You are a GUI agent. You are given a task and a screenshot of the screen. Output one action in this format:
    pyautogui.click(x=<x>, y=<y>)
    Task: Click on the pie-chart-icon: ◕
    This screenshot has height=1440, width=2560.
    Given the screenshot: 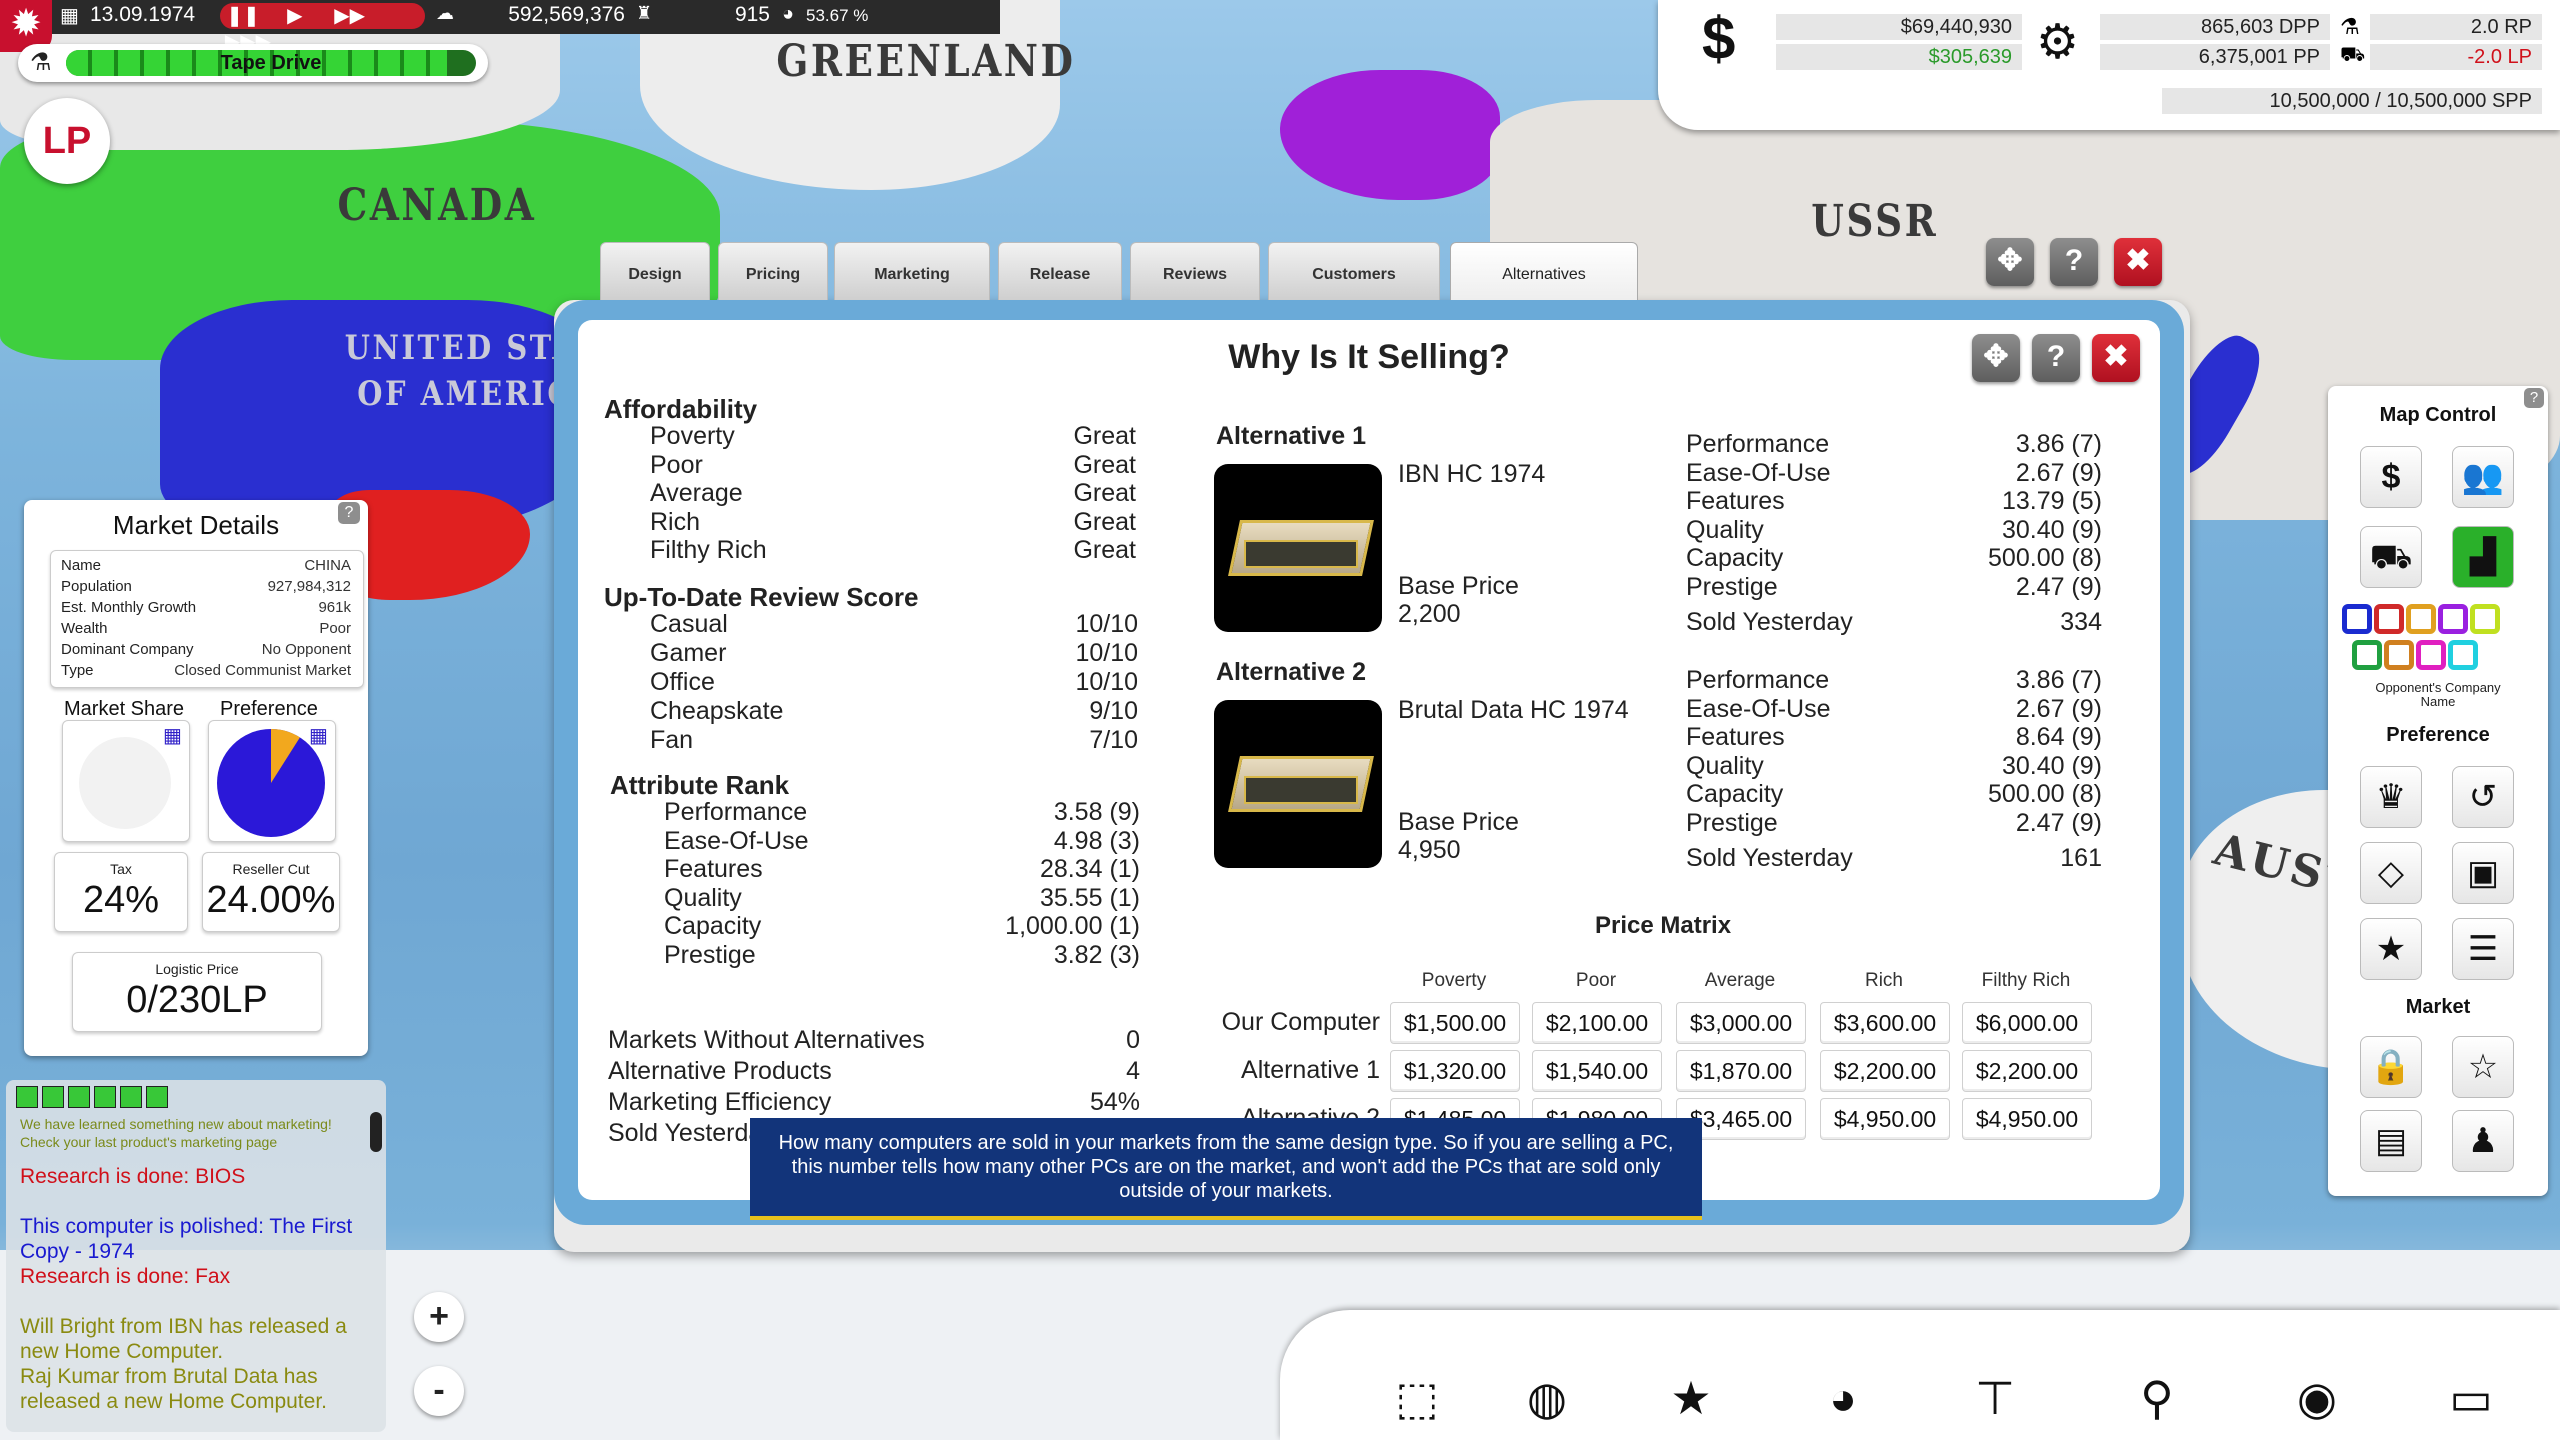 What is the action you would take?
    pyautogui.click(x=1843, y=1398)
    